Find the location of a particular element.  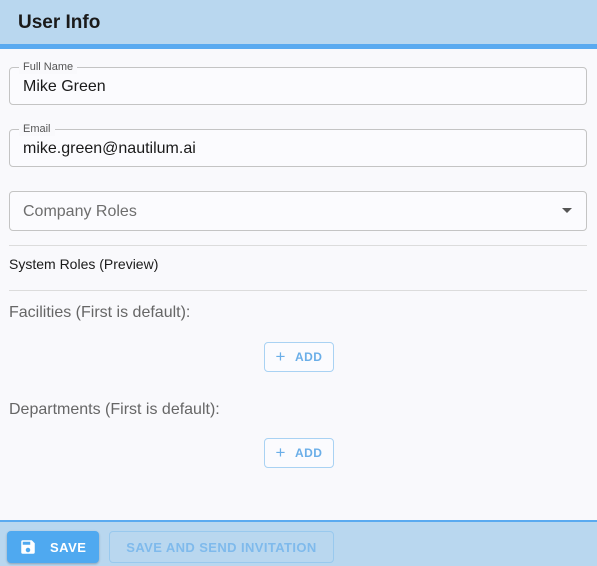

add-department-label: ADD is located at coordinates (308, 453).